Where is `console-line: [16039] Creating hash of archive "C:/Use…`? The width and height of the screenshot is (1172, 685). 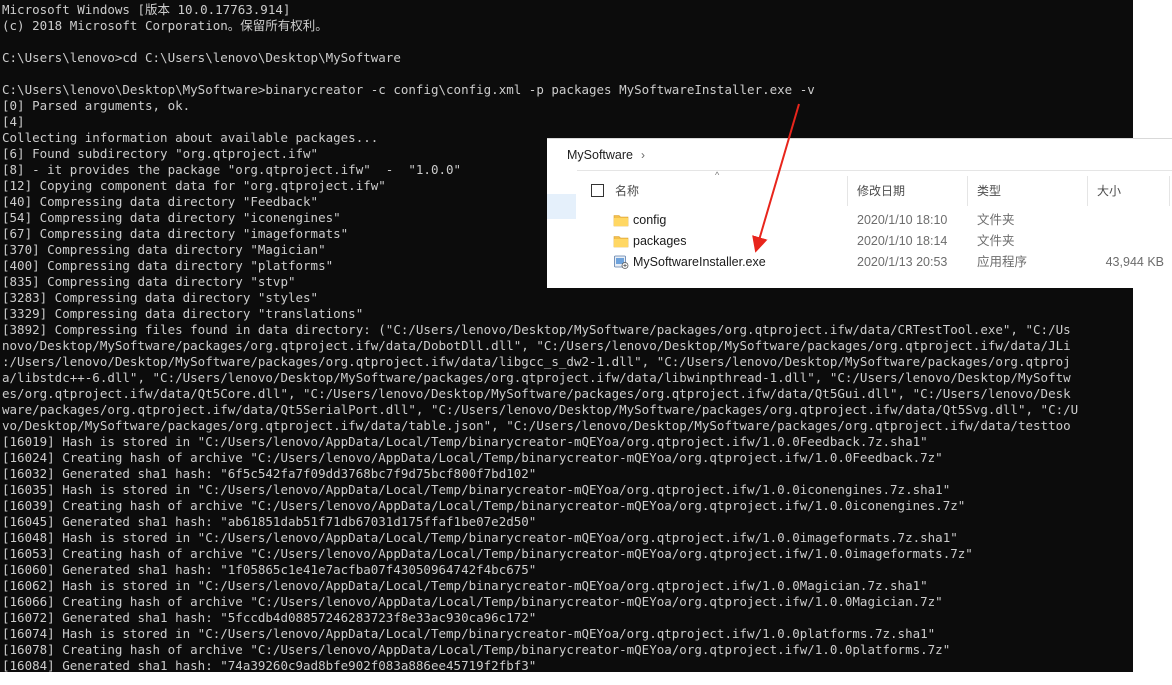 console-line: [16039] Creating hash of archive "C:/Use… is located at coordinates (484, 505).